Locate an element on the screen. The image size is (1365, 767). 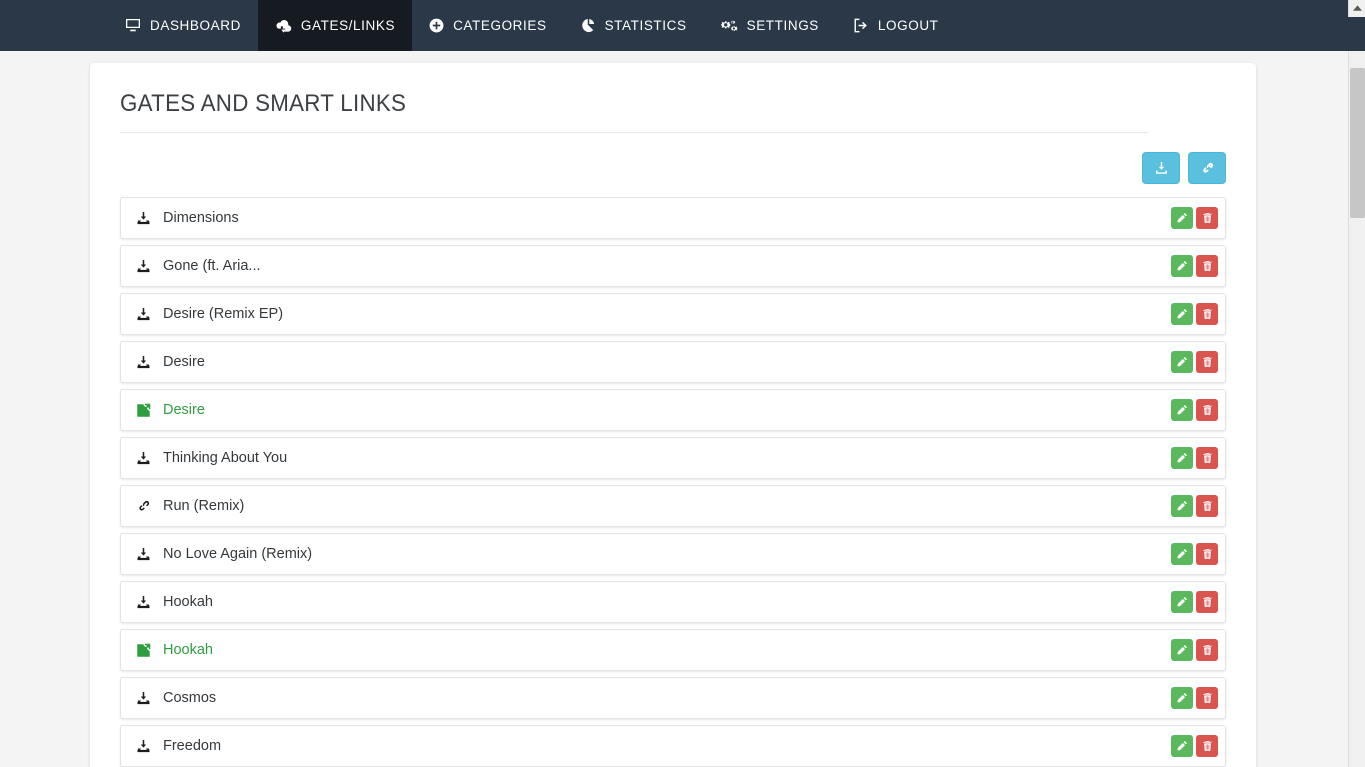
external-link-icon is located at coordinates (143, 410).